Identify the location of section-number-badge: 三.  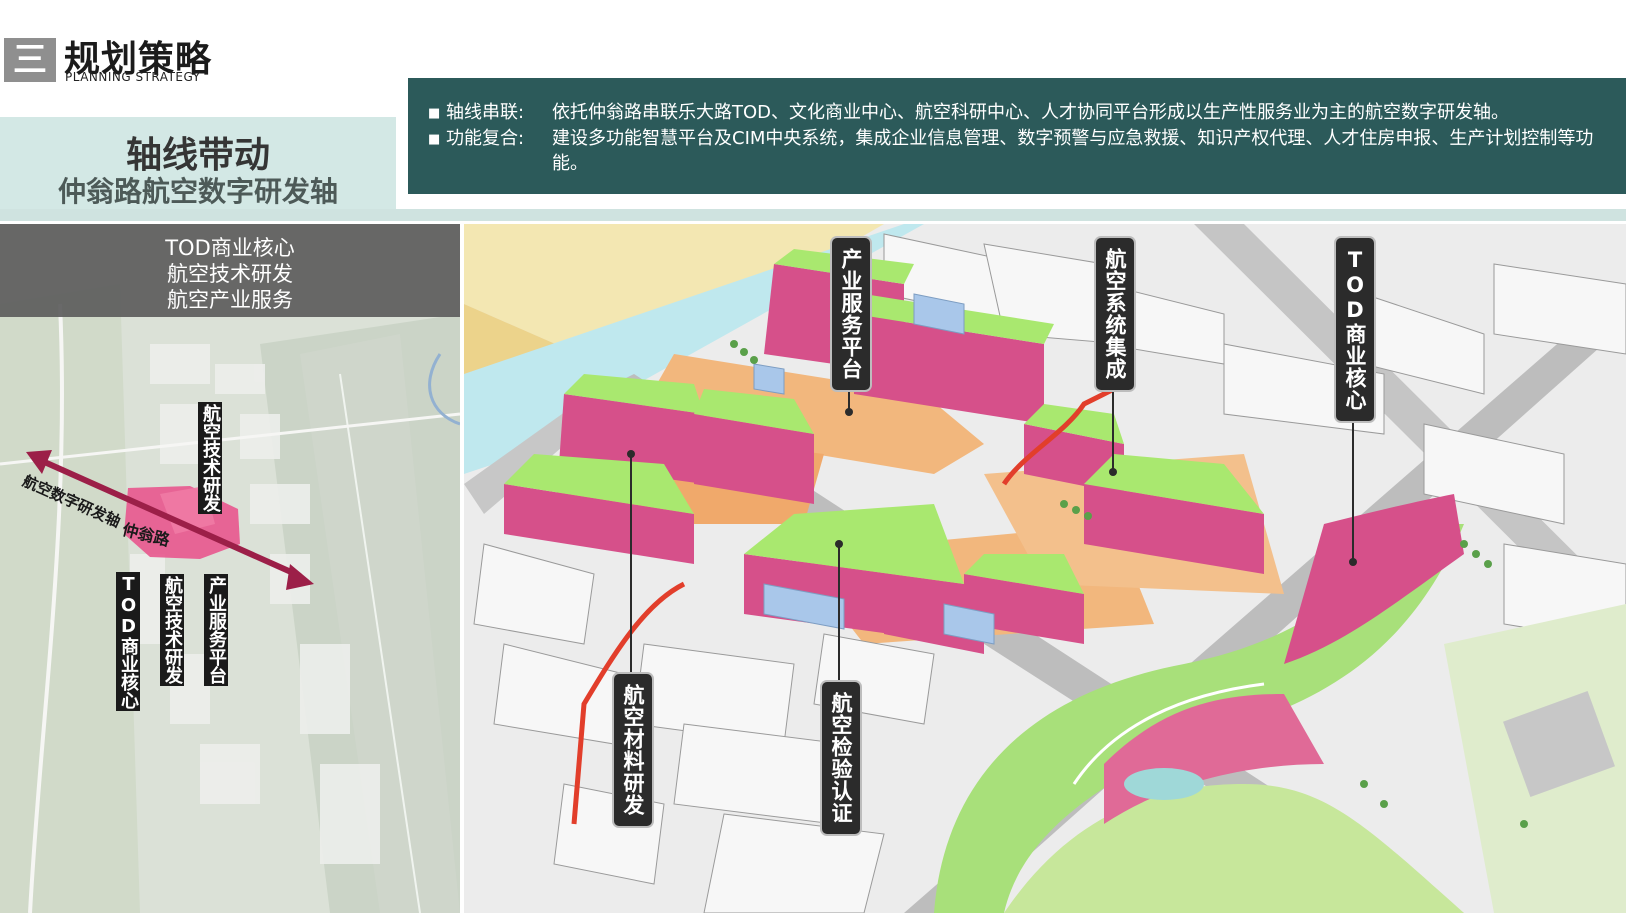
(30, 60).